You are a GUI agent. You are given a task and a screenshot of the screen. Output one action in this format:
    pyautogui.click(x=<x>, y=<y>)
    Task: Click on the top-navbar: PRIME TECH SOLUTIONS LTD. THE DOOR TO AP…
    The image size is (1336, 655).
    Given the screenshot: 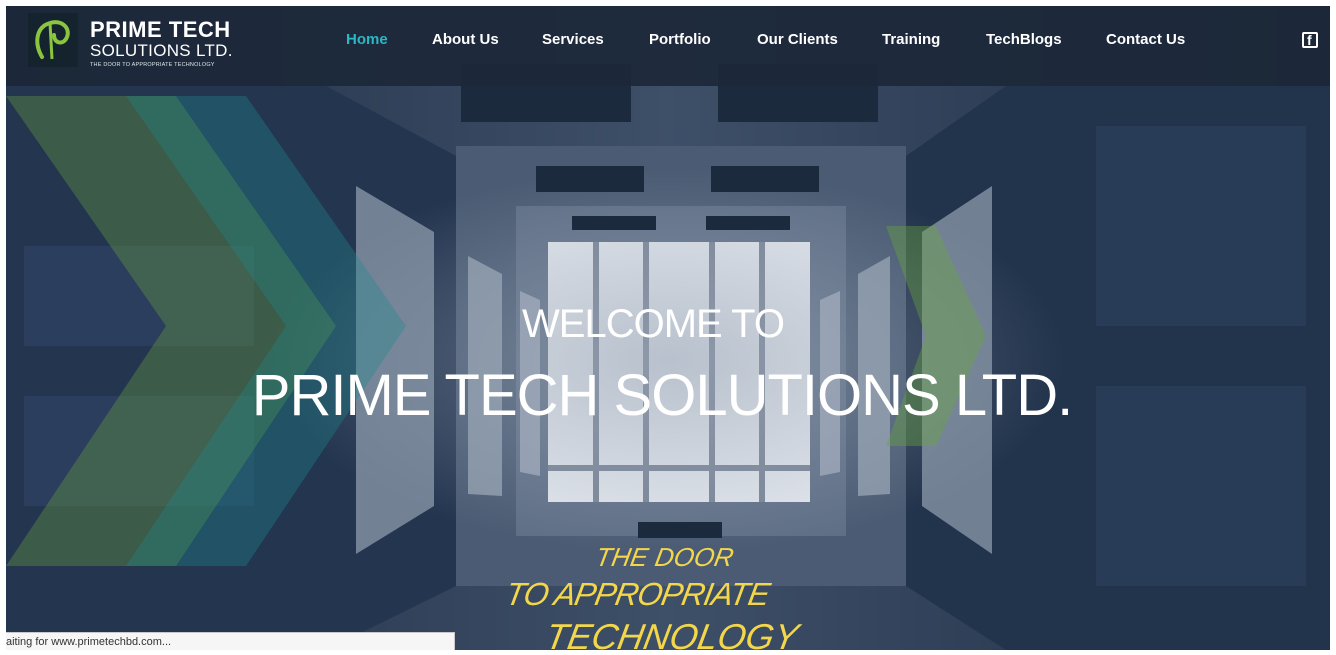 What is the action you would take?
    pyautogui.click(x=668, y=46)
    